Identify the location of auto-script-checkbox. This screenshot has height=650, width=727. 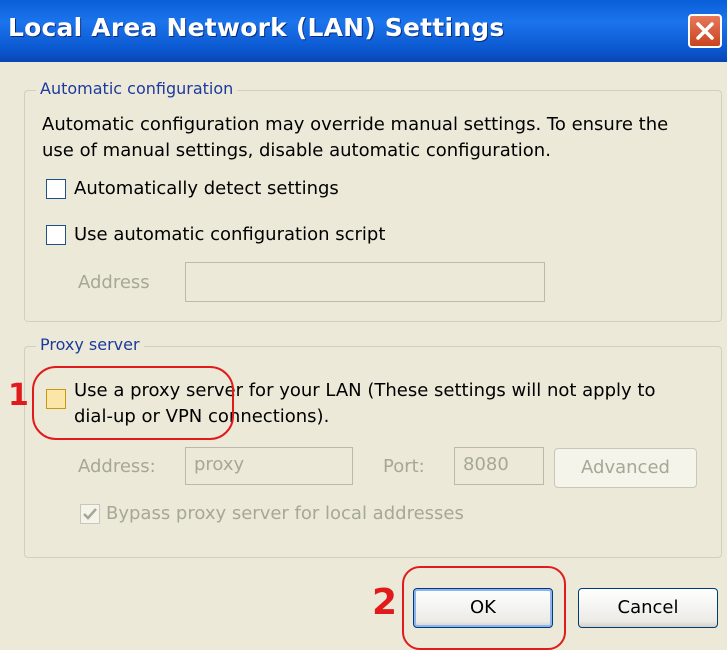
(56, 235).